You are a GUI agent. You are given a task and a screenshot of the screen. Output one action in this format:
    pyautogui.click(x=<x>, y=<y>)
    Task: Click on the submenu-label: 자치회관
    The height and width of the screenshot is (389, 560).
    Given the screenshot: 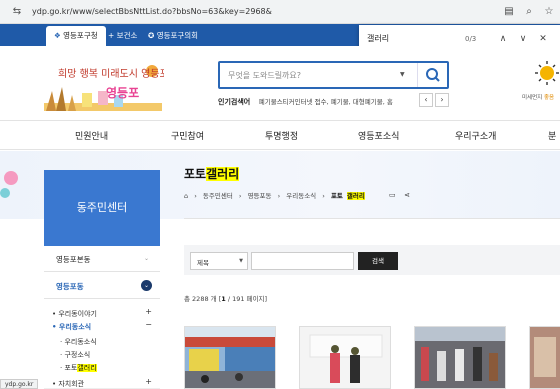 What is the action you would take?
    pyautogui.click(x=71, y=384)
    